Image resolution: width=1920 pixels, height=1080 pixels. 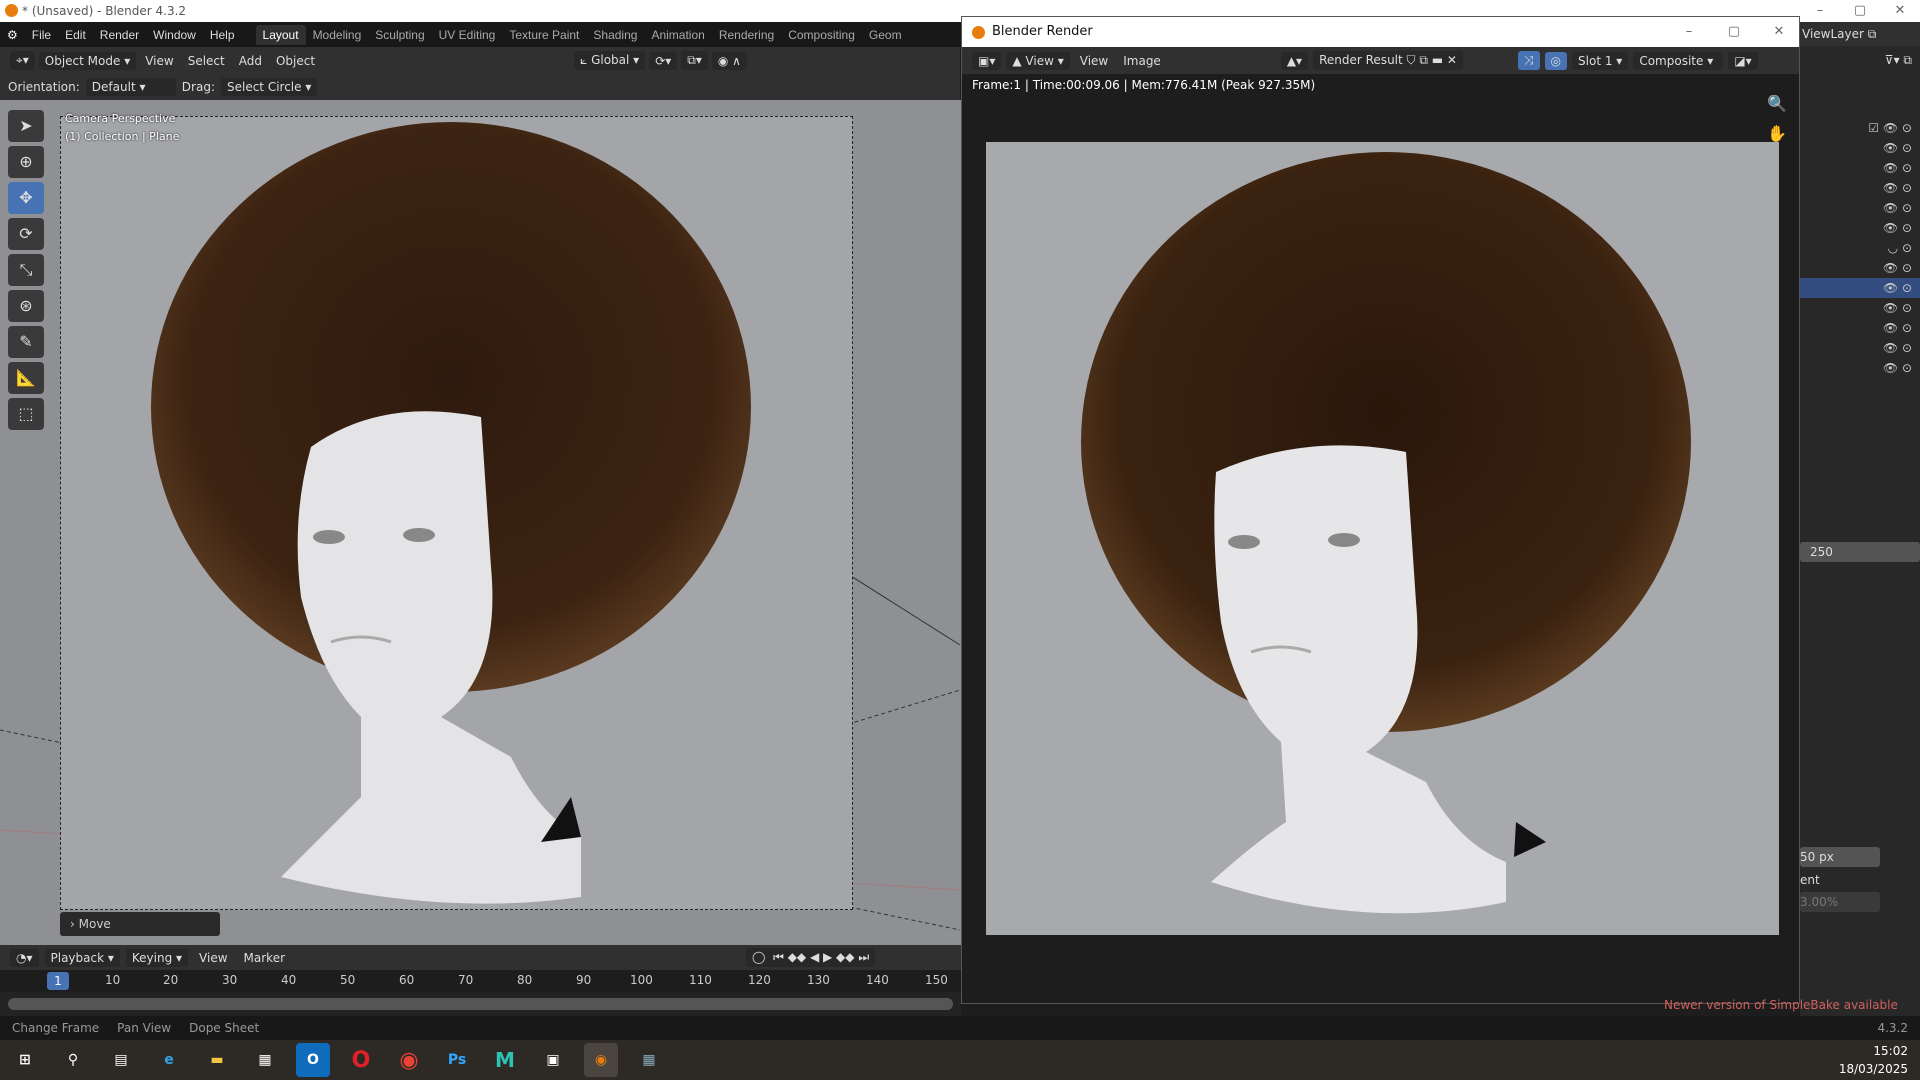 What do you see at coordinates (250, 61) in the screenshot?
I see `menu-add: Add` at bounding box center [250, 61].